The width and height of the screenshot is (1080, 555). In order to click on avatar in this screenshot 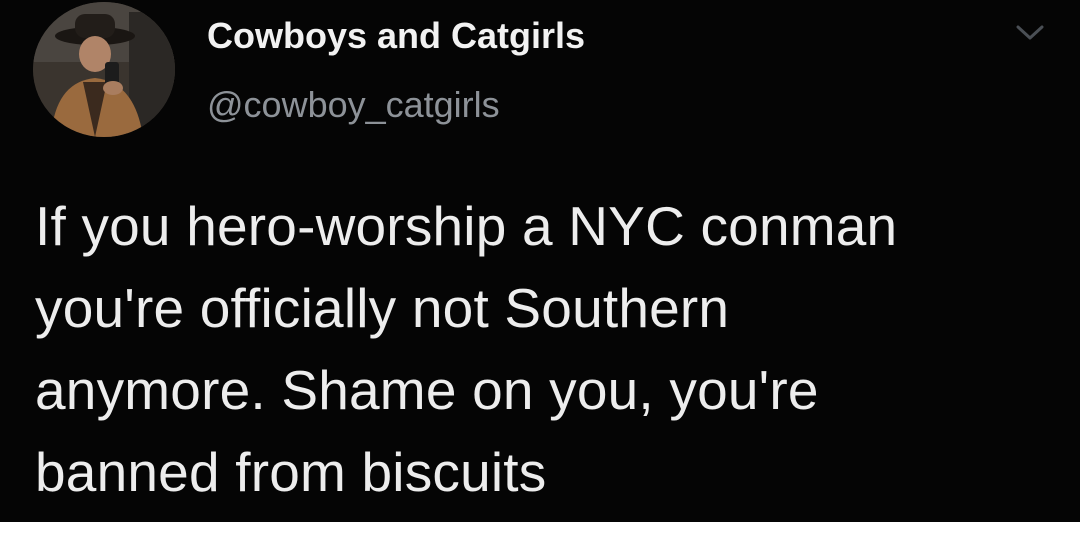, I will do `click(104, 69)`.